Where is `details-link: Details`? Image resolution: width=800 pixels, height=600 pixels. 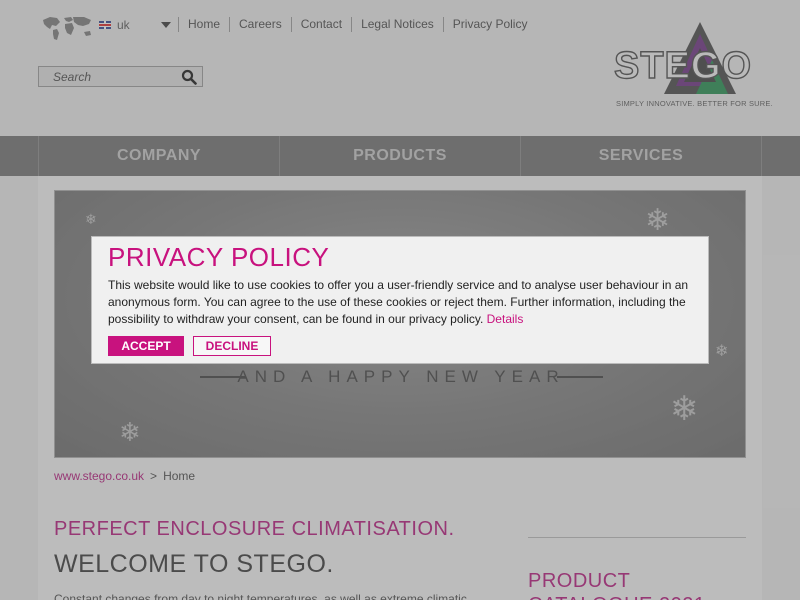 details-link: Details is located at coordinates (505, 319).